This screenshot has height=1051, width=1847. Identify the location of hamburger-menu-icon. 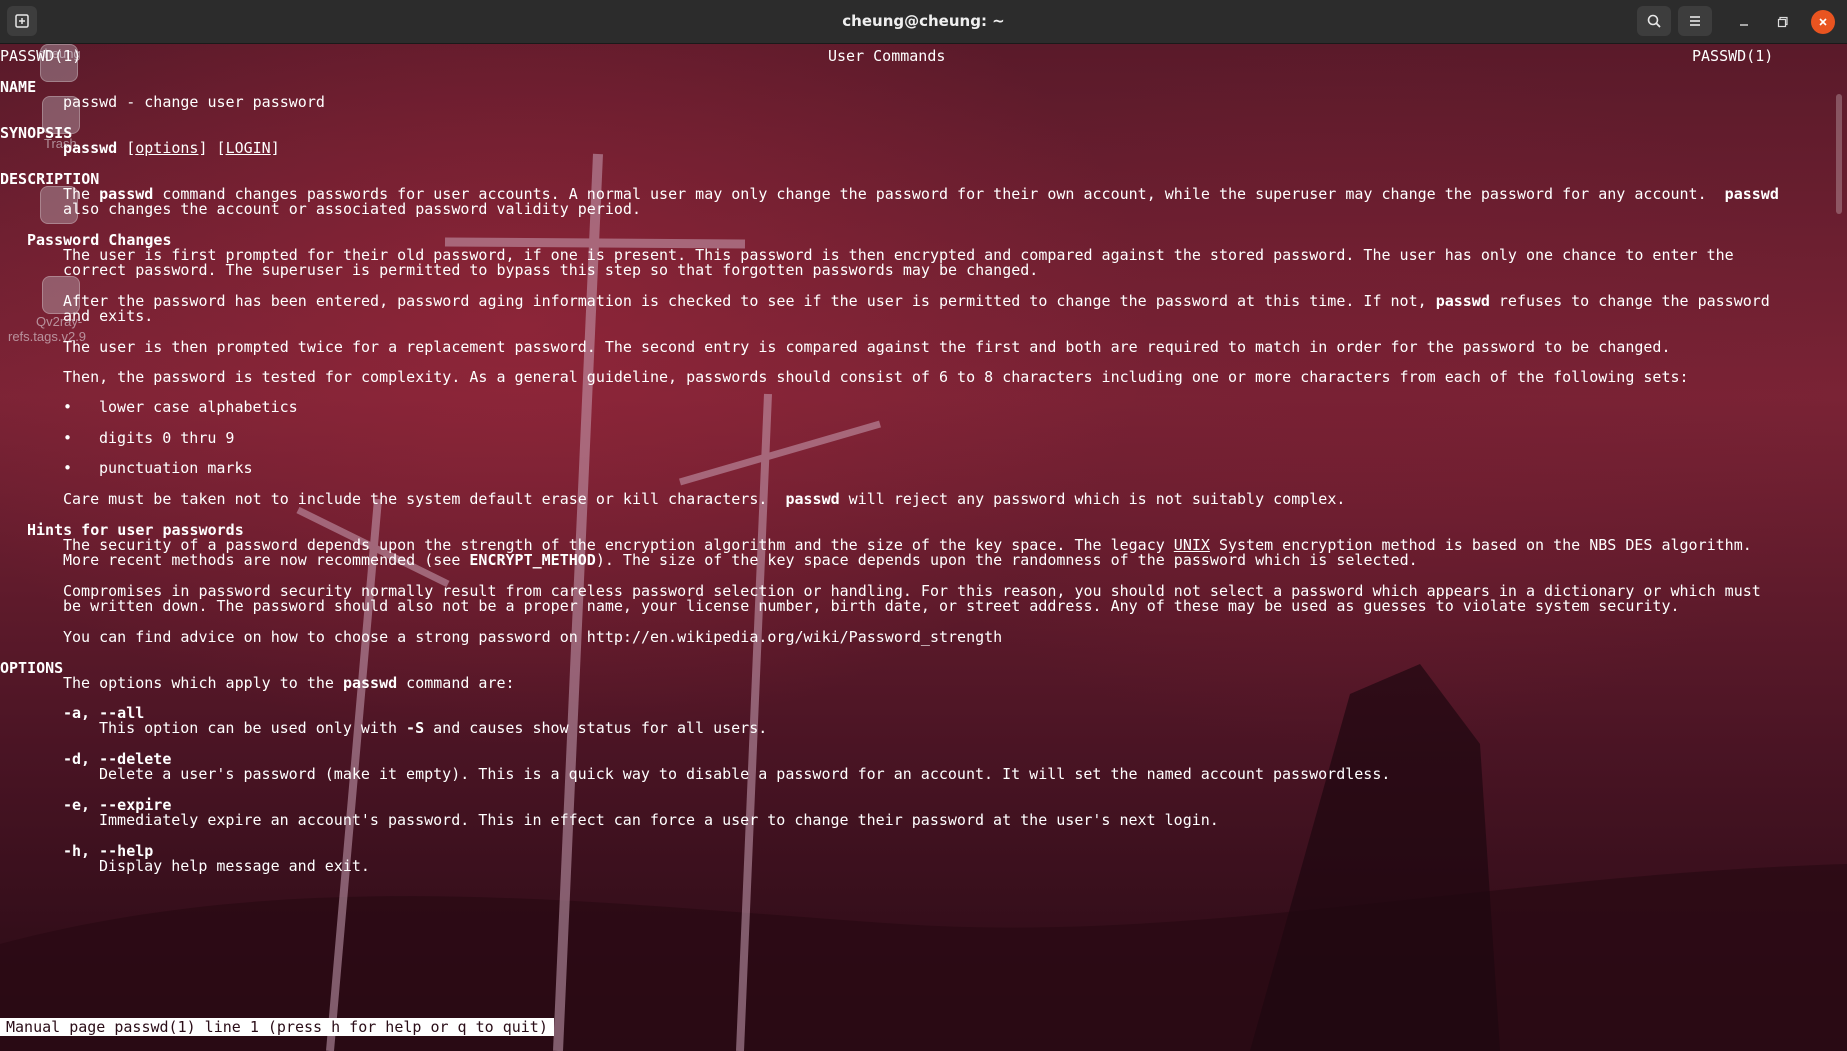
(1695, 21).